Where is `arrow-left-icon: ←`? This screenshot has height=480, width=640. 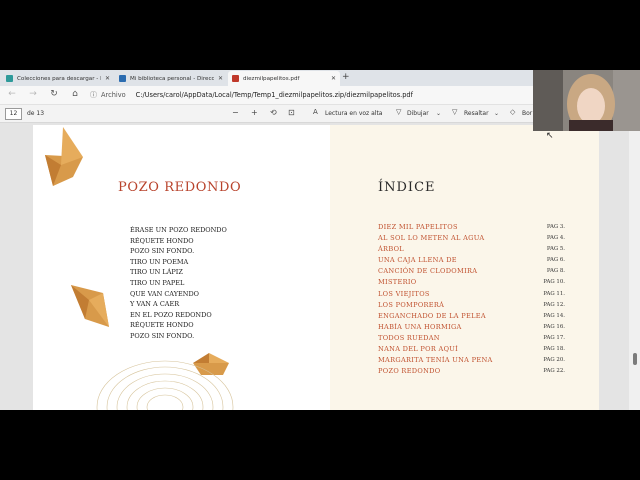
arrow-left-icon: ← is located at coordinates (12, 94).